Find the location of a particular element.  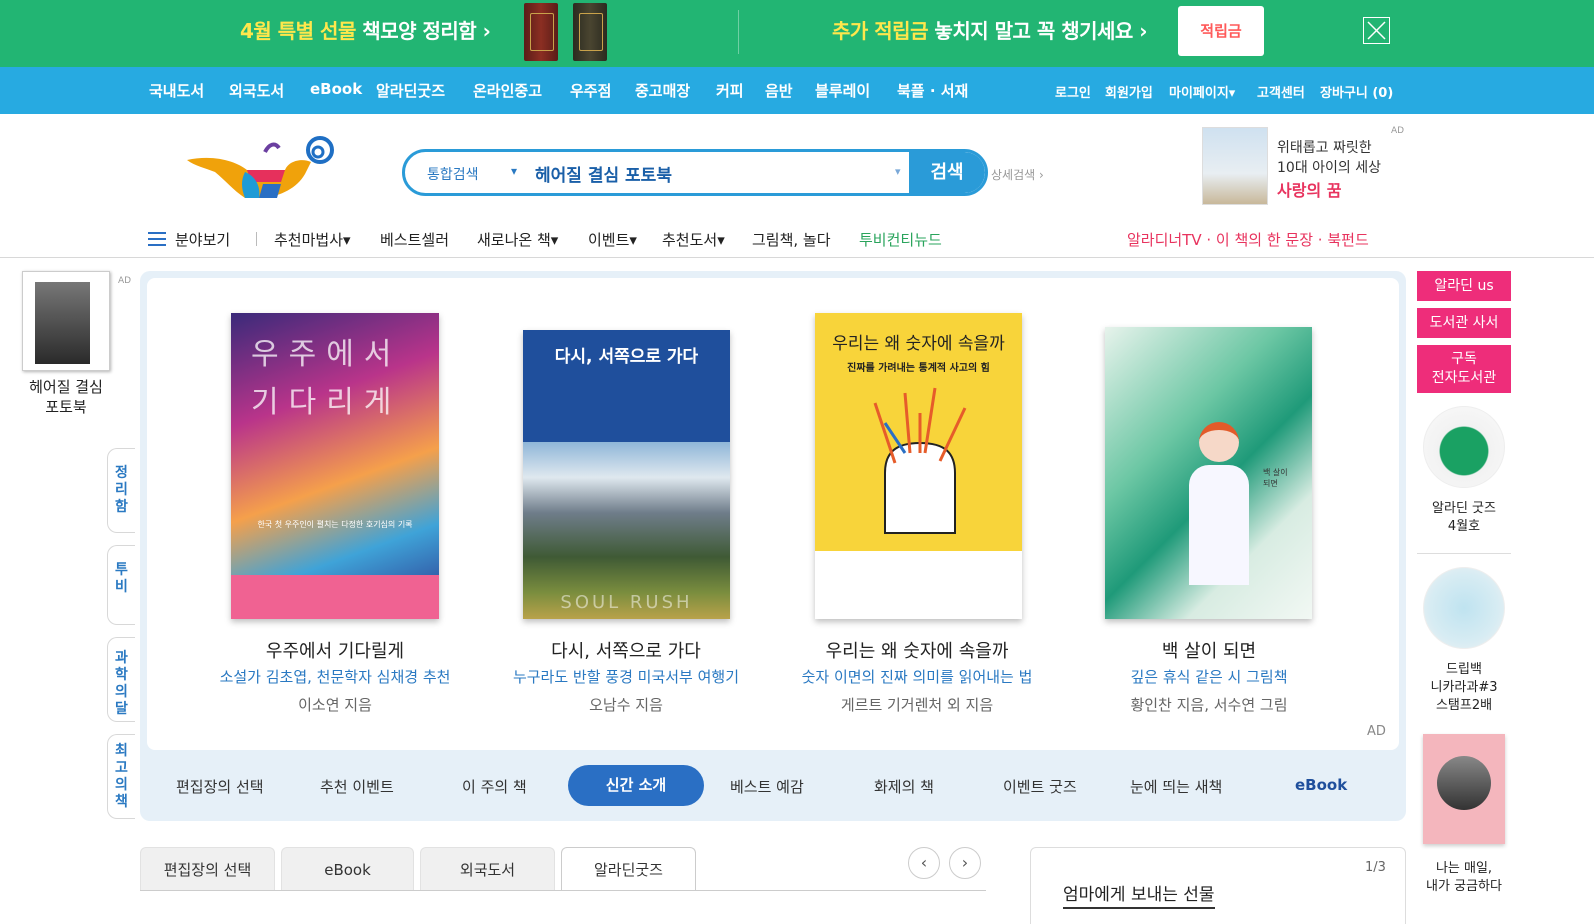

search-category-select: 통합검색 is located at coordinates (453, 174).